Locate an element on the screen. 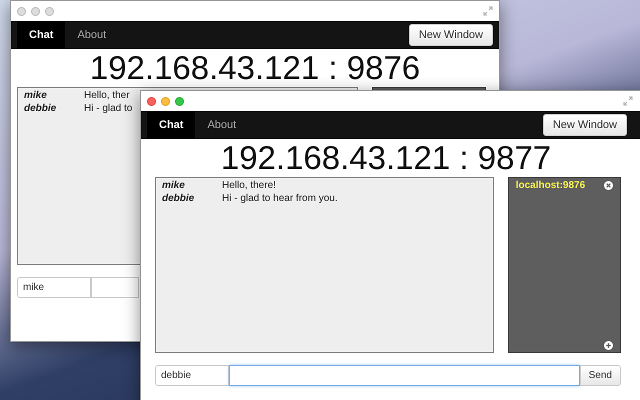  name-field: debbie is located at coordinates (192, 375).